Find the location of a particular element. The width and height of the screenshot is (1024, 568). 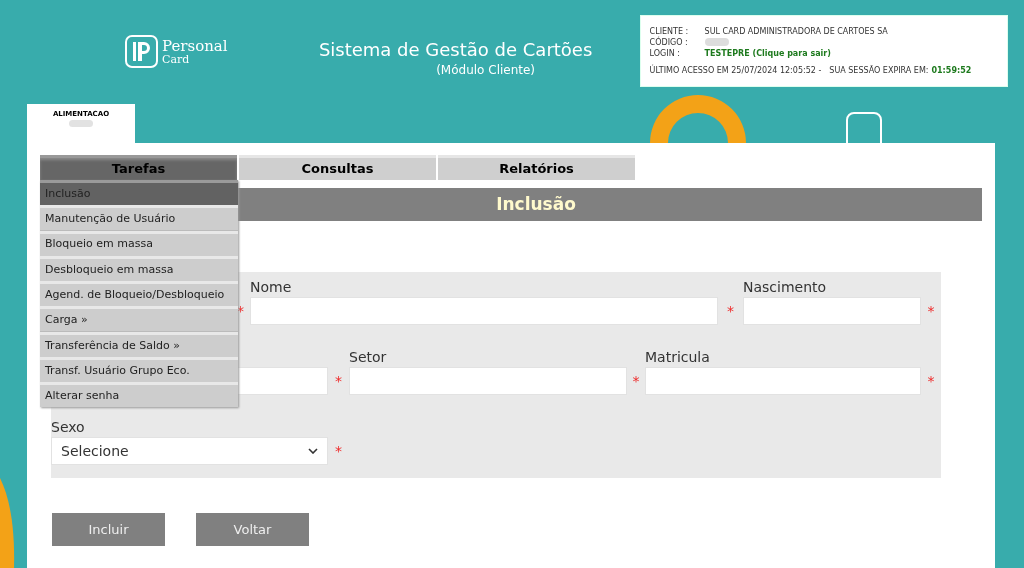

app-subtitle: (Módulo Cliente) is located at coordinates (486, 70).